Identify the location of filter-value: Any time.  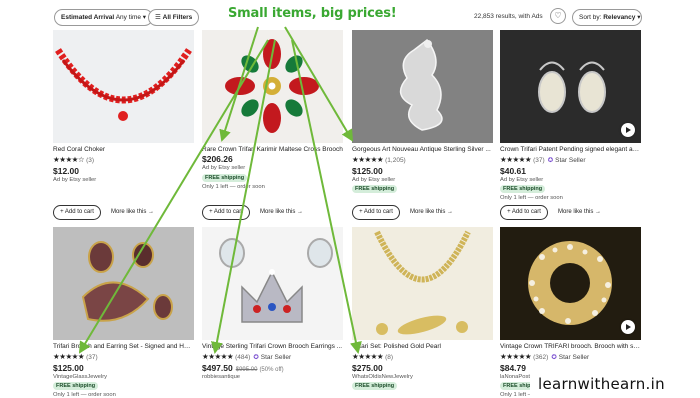
(128, 17).